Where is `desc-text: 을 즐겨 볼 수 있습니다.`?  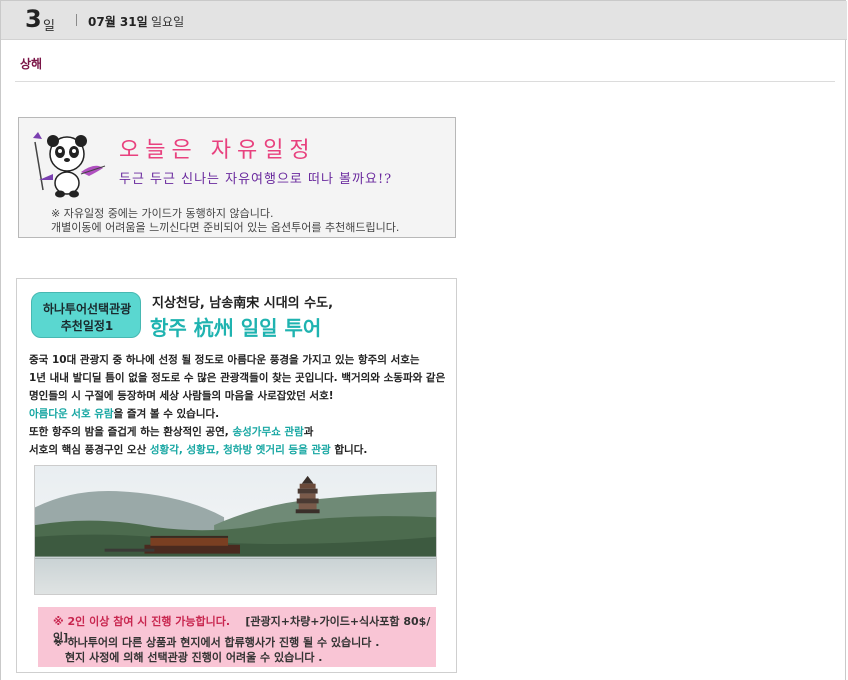
desc-text: 을 즐겨 볼 수 있습니다. is located at coordinates (166, 414).